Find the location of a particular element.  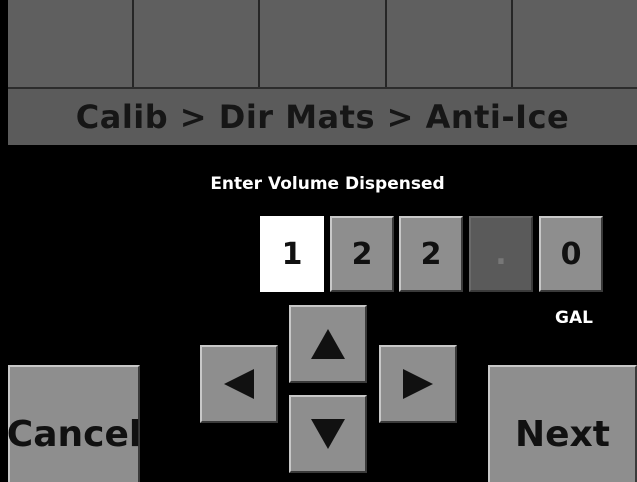

down-arrow-button is located at coordinates (328, 434).